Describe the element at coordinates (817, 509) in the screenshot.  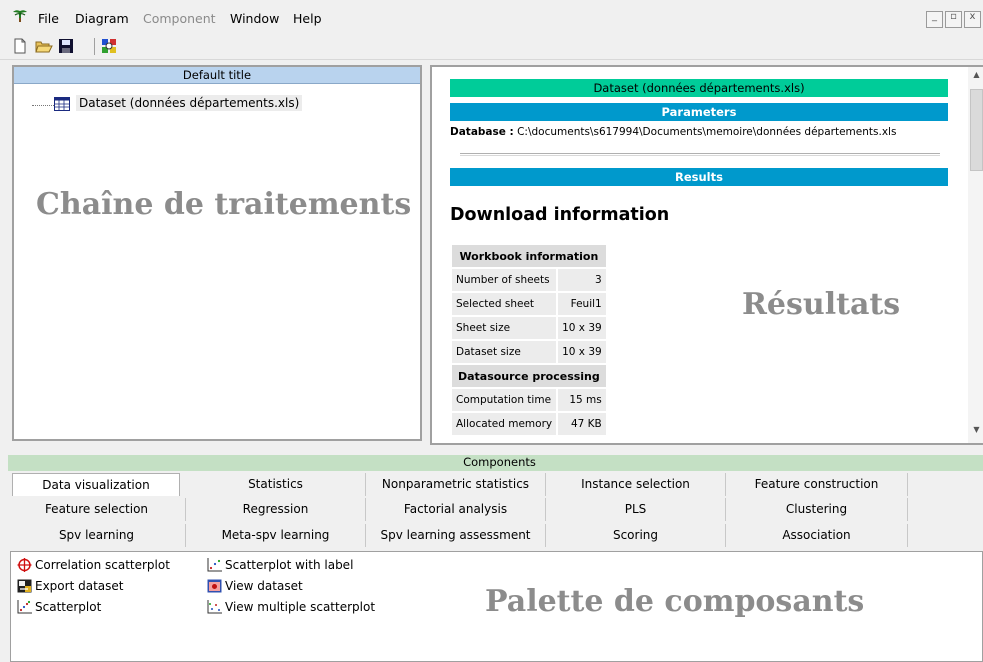
I see `tab-clustering: Clustering` at that location.